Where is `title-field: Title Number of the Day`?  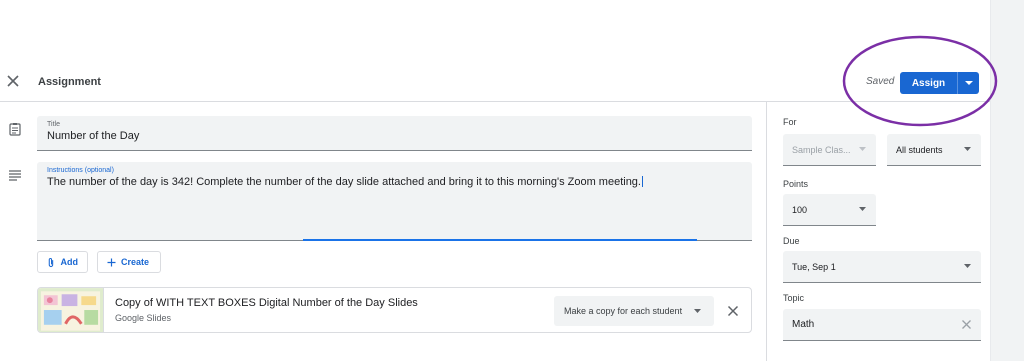
title-field: Title Number of the Day is located at coordinates (394, 133).